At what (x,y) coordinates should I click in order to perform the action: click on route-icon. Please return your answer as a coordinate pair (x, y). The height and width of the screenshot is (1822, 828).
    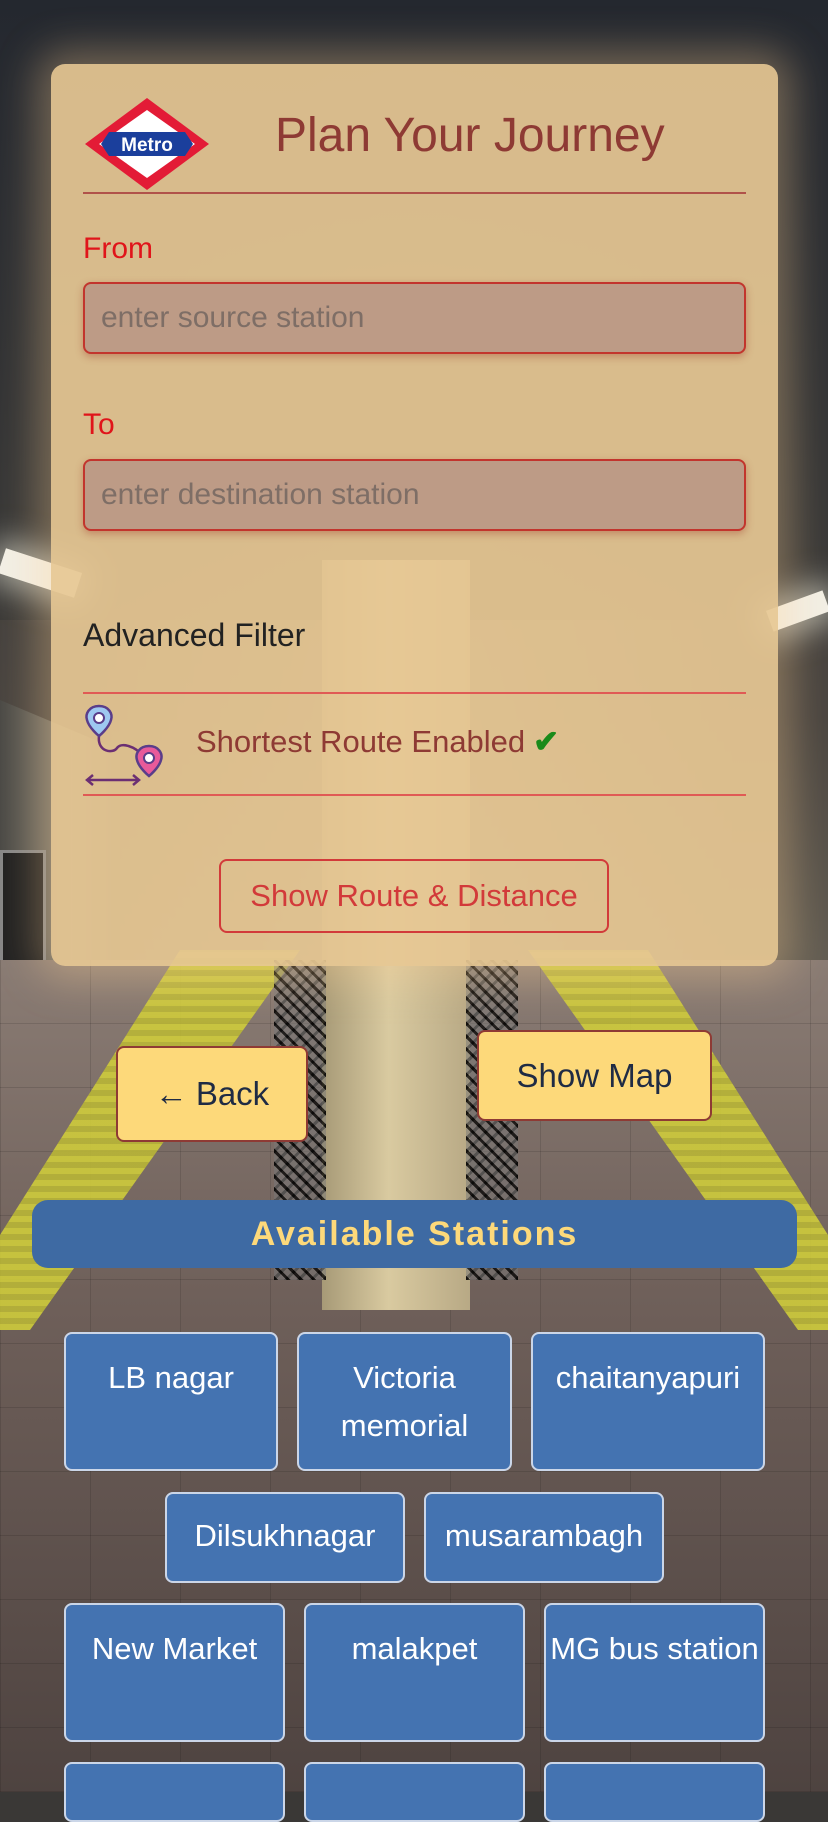
    Looking at the image, I should click on (124, 745).